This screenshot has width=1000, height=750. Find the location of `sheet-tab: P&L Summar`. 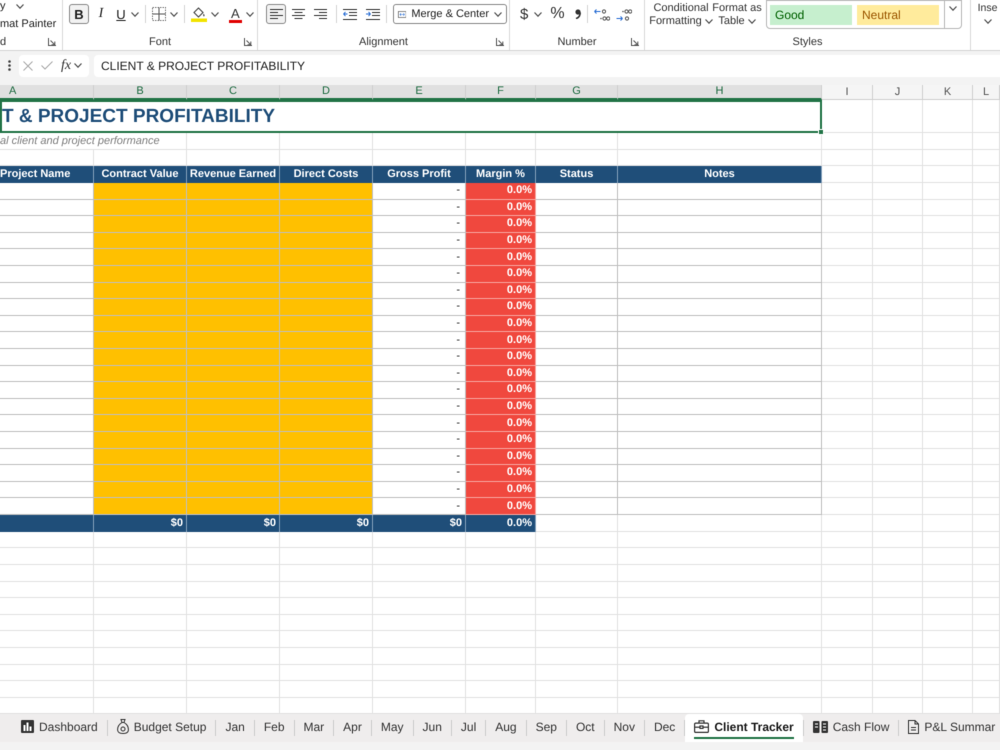

sheet-tab: P&L Summar is located at coordinates (949, 728).